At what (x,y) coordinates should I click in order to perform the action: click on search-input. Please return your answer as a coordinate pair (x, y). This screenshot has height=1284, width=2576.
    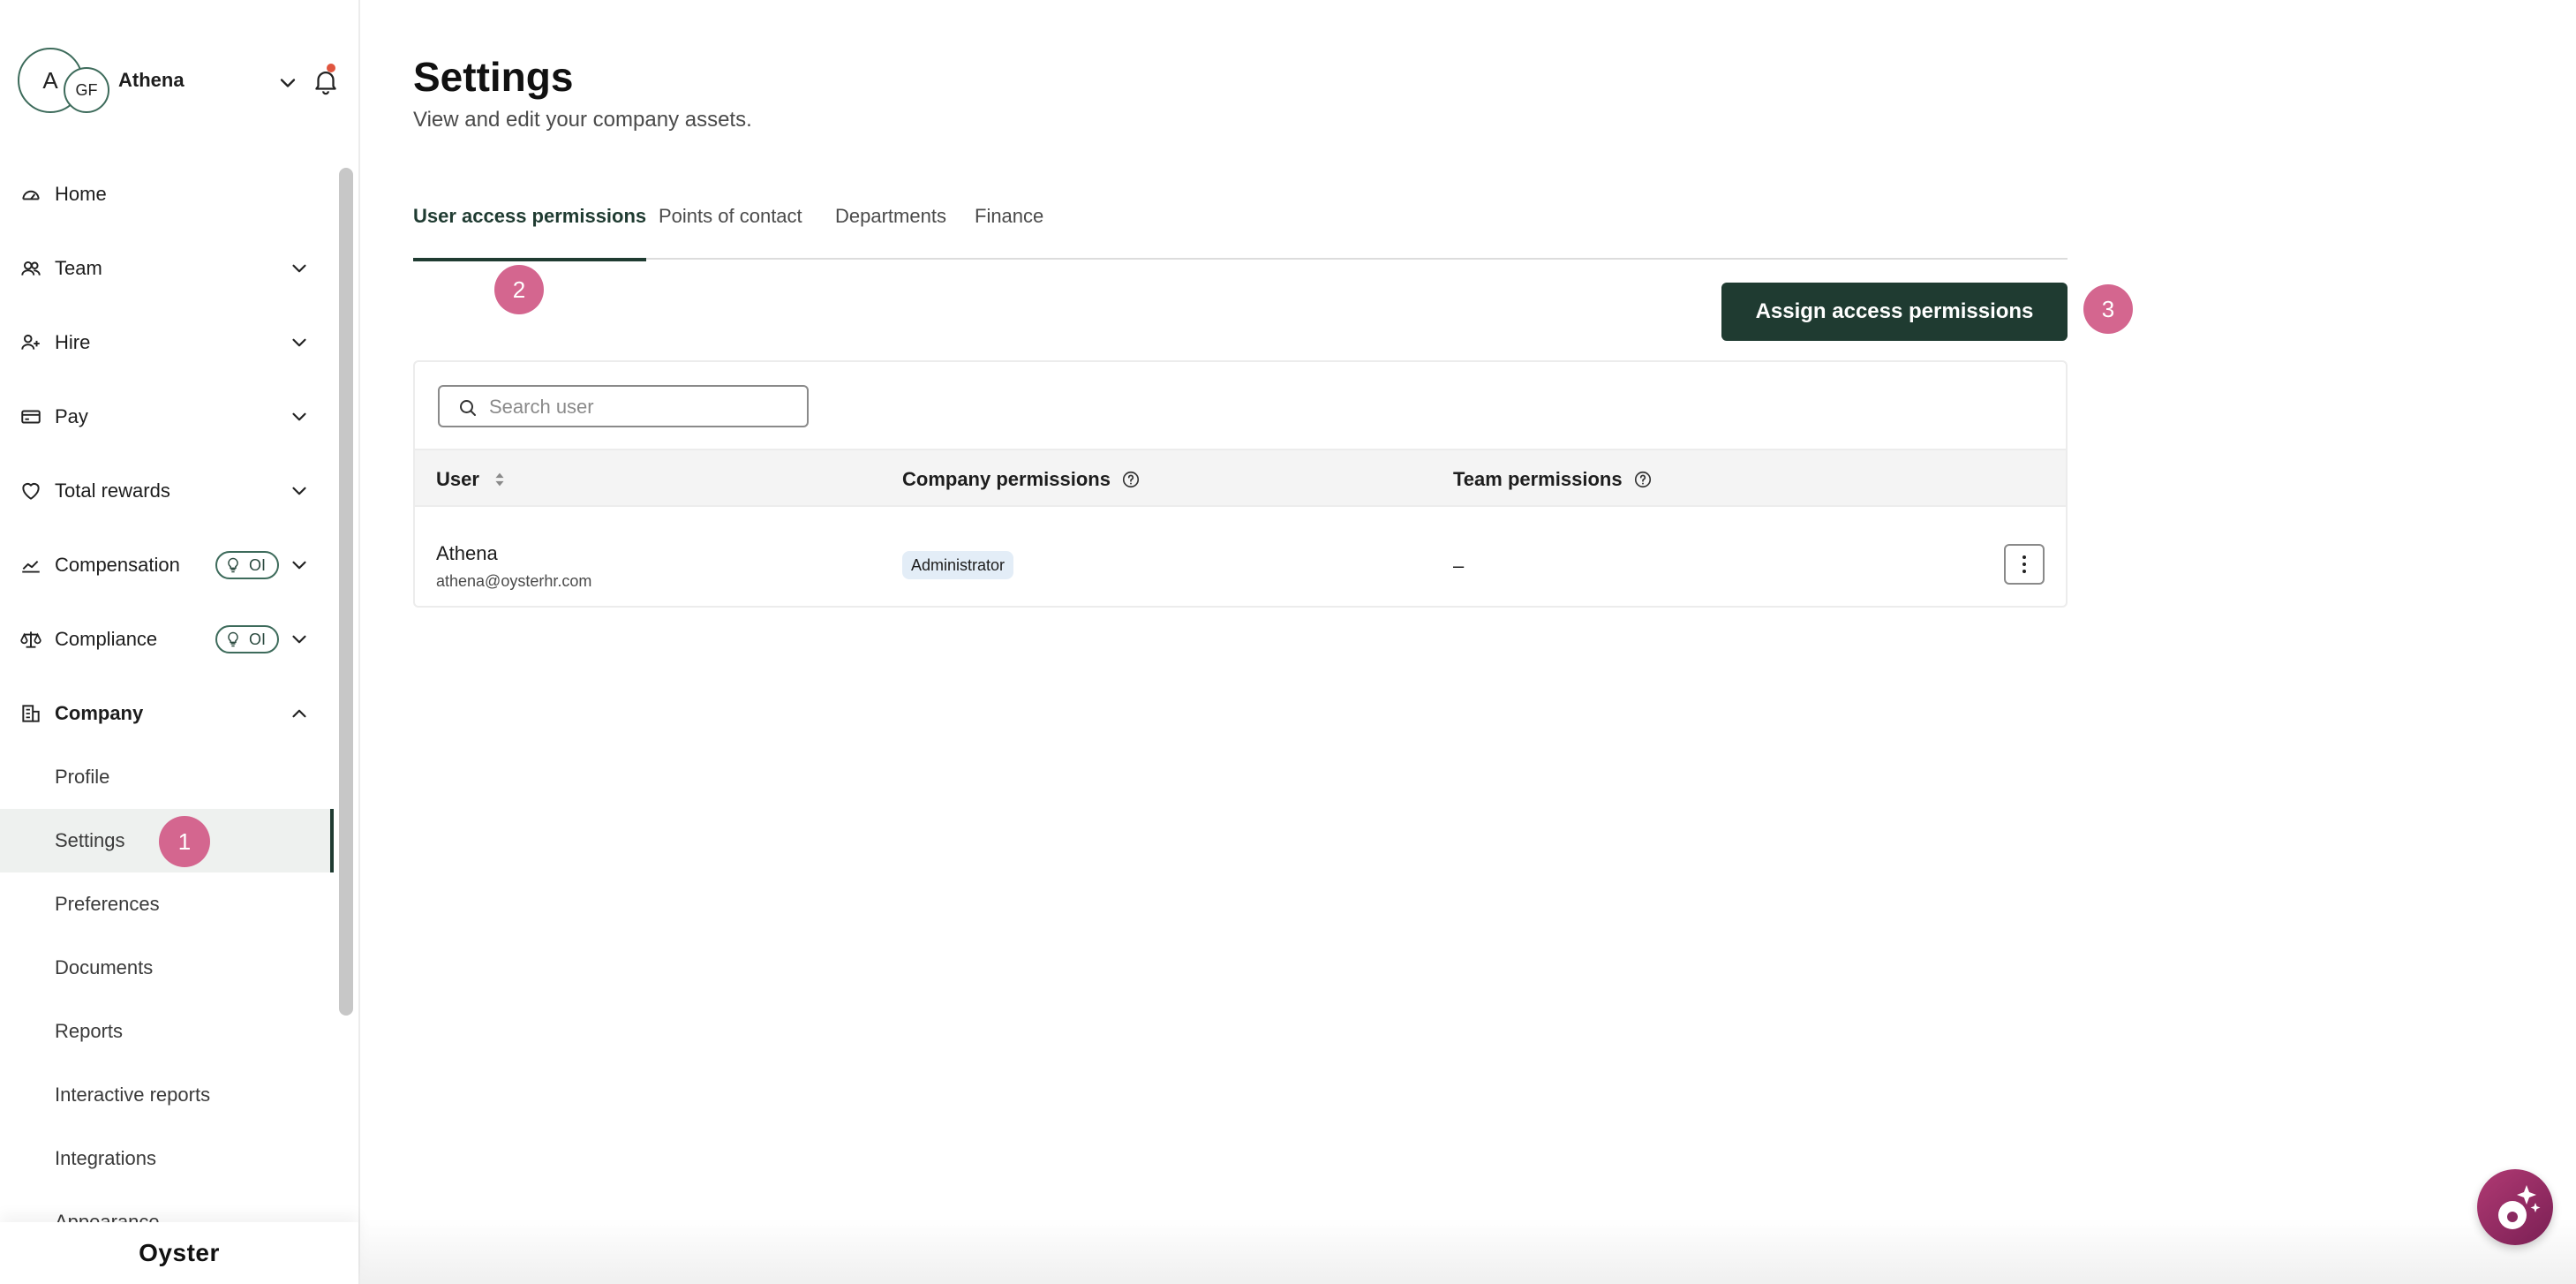
    Looking at the image, I should click on (644, 407).